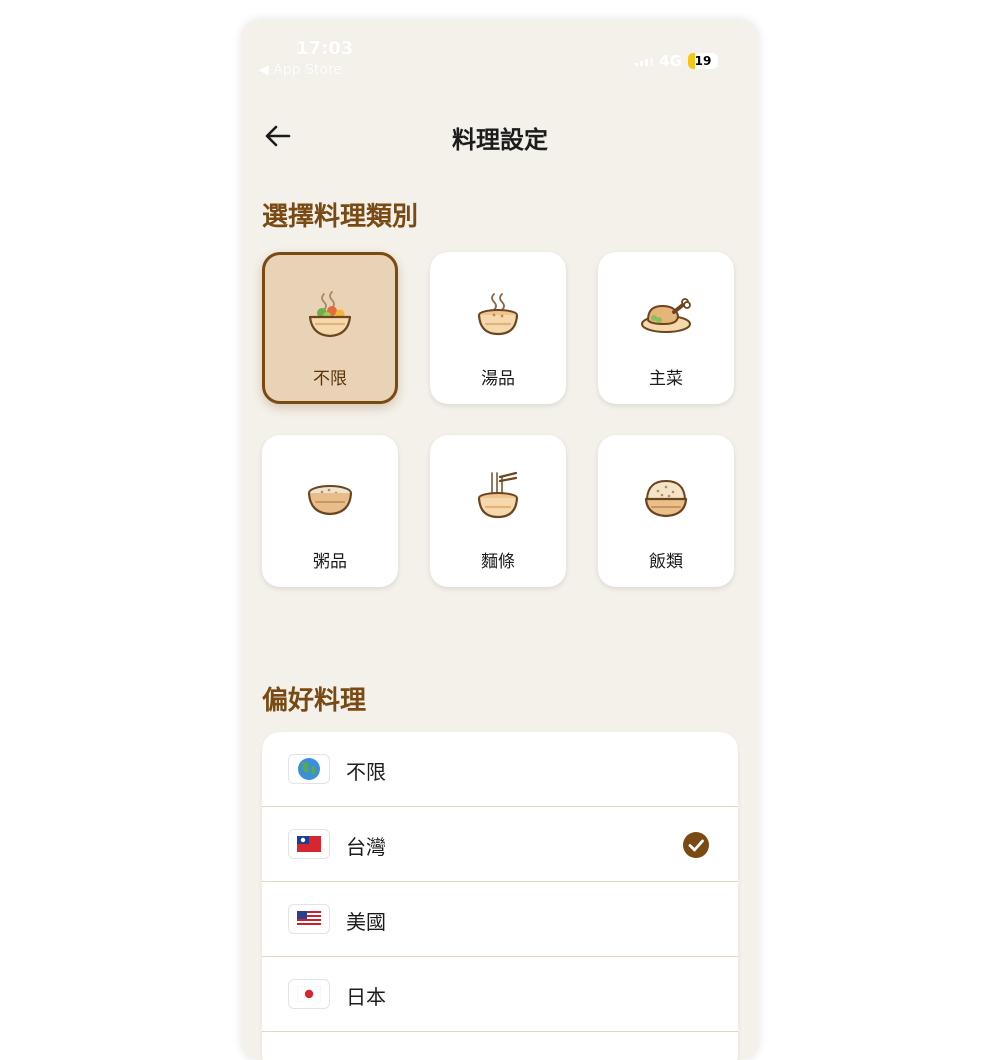  I want to click on taiwan-flag-icon, so click(309, 844).